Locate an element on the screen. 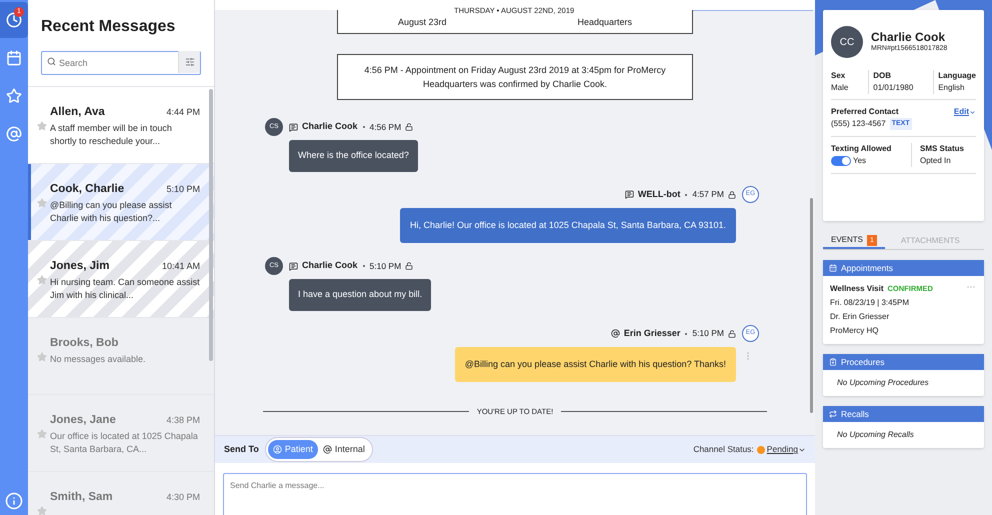 The width and height of the screenshot is (992, 515). field-value: English is located at coordinates (952, 88).